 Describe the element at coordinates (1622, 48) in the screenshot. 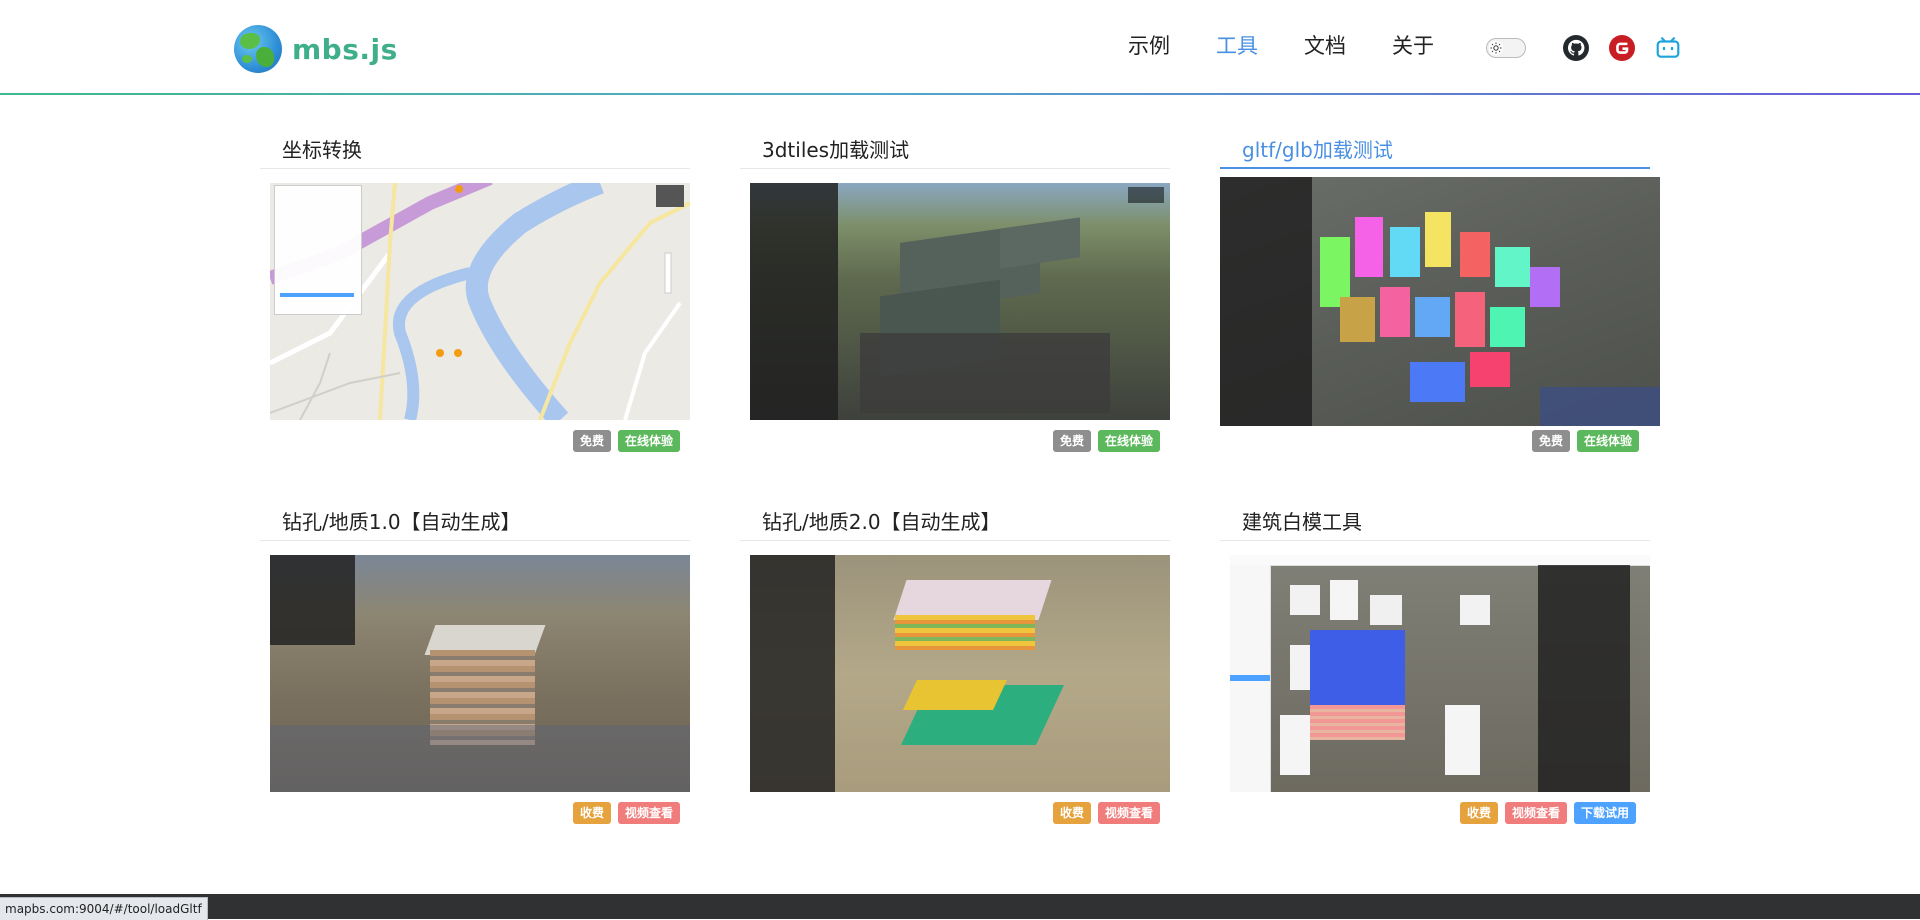

I see `gitee-icon` at that location.